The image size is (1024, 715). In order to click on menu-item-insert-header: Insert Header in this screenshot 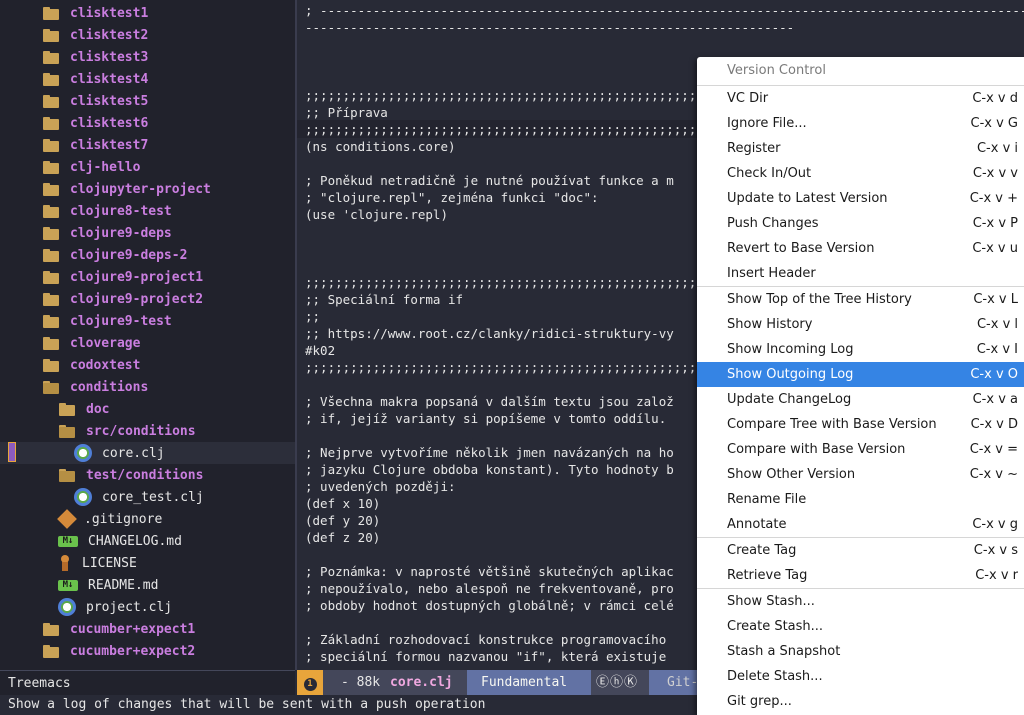, I will do `click(860, 273)`.